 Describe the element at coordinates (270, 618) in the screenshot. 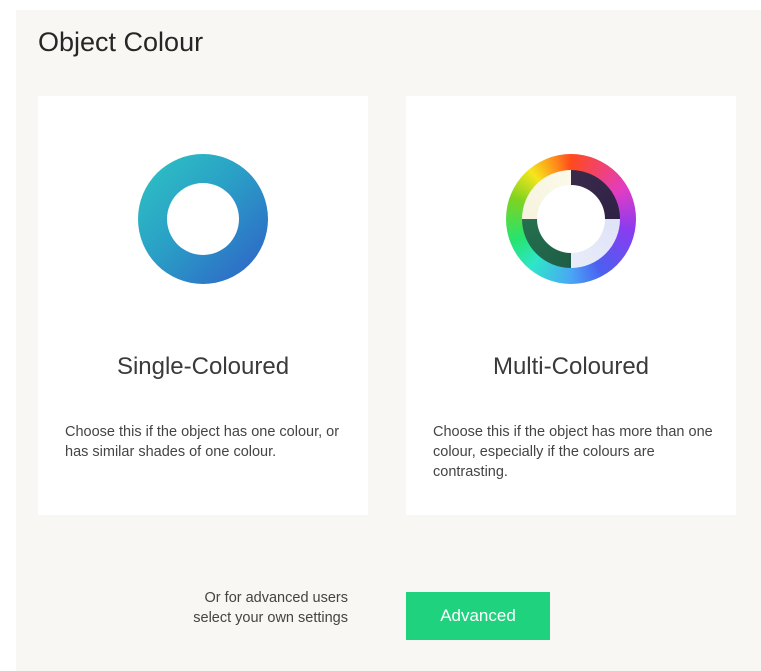

I see `advanced-prompt-line-2: select your own settings` at that location.